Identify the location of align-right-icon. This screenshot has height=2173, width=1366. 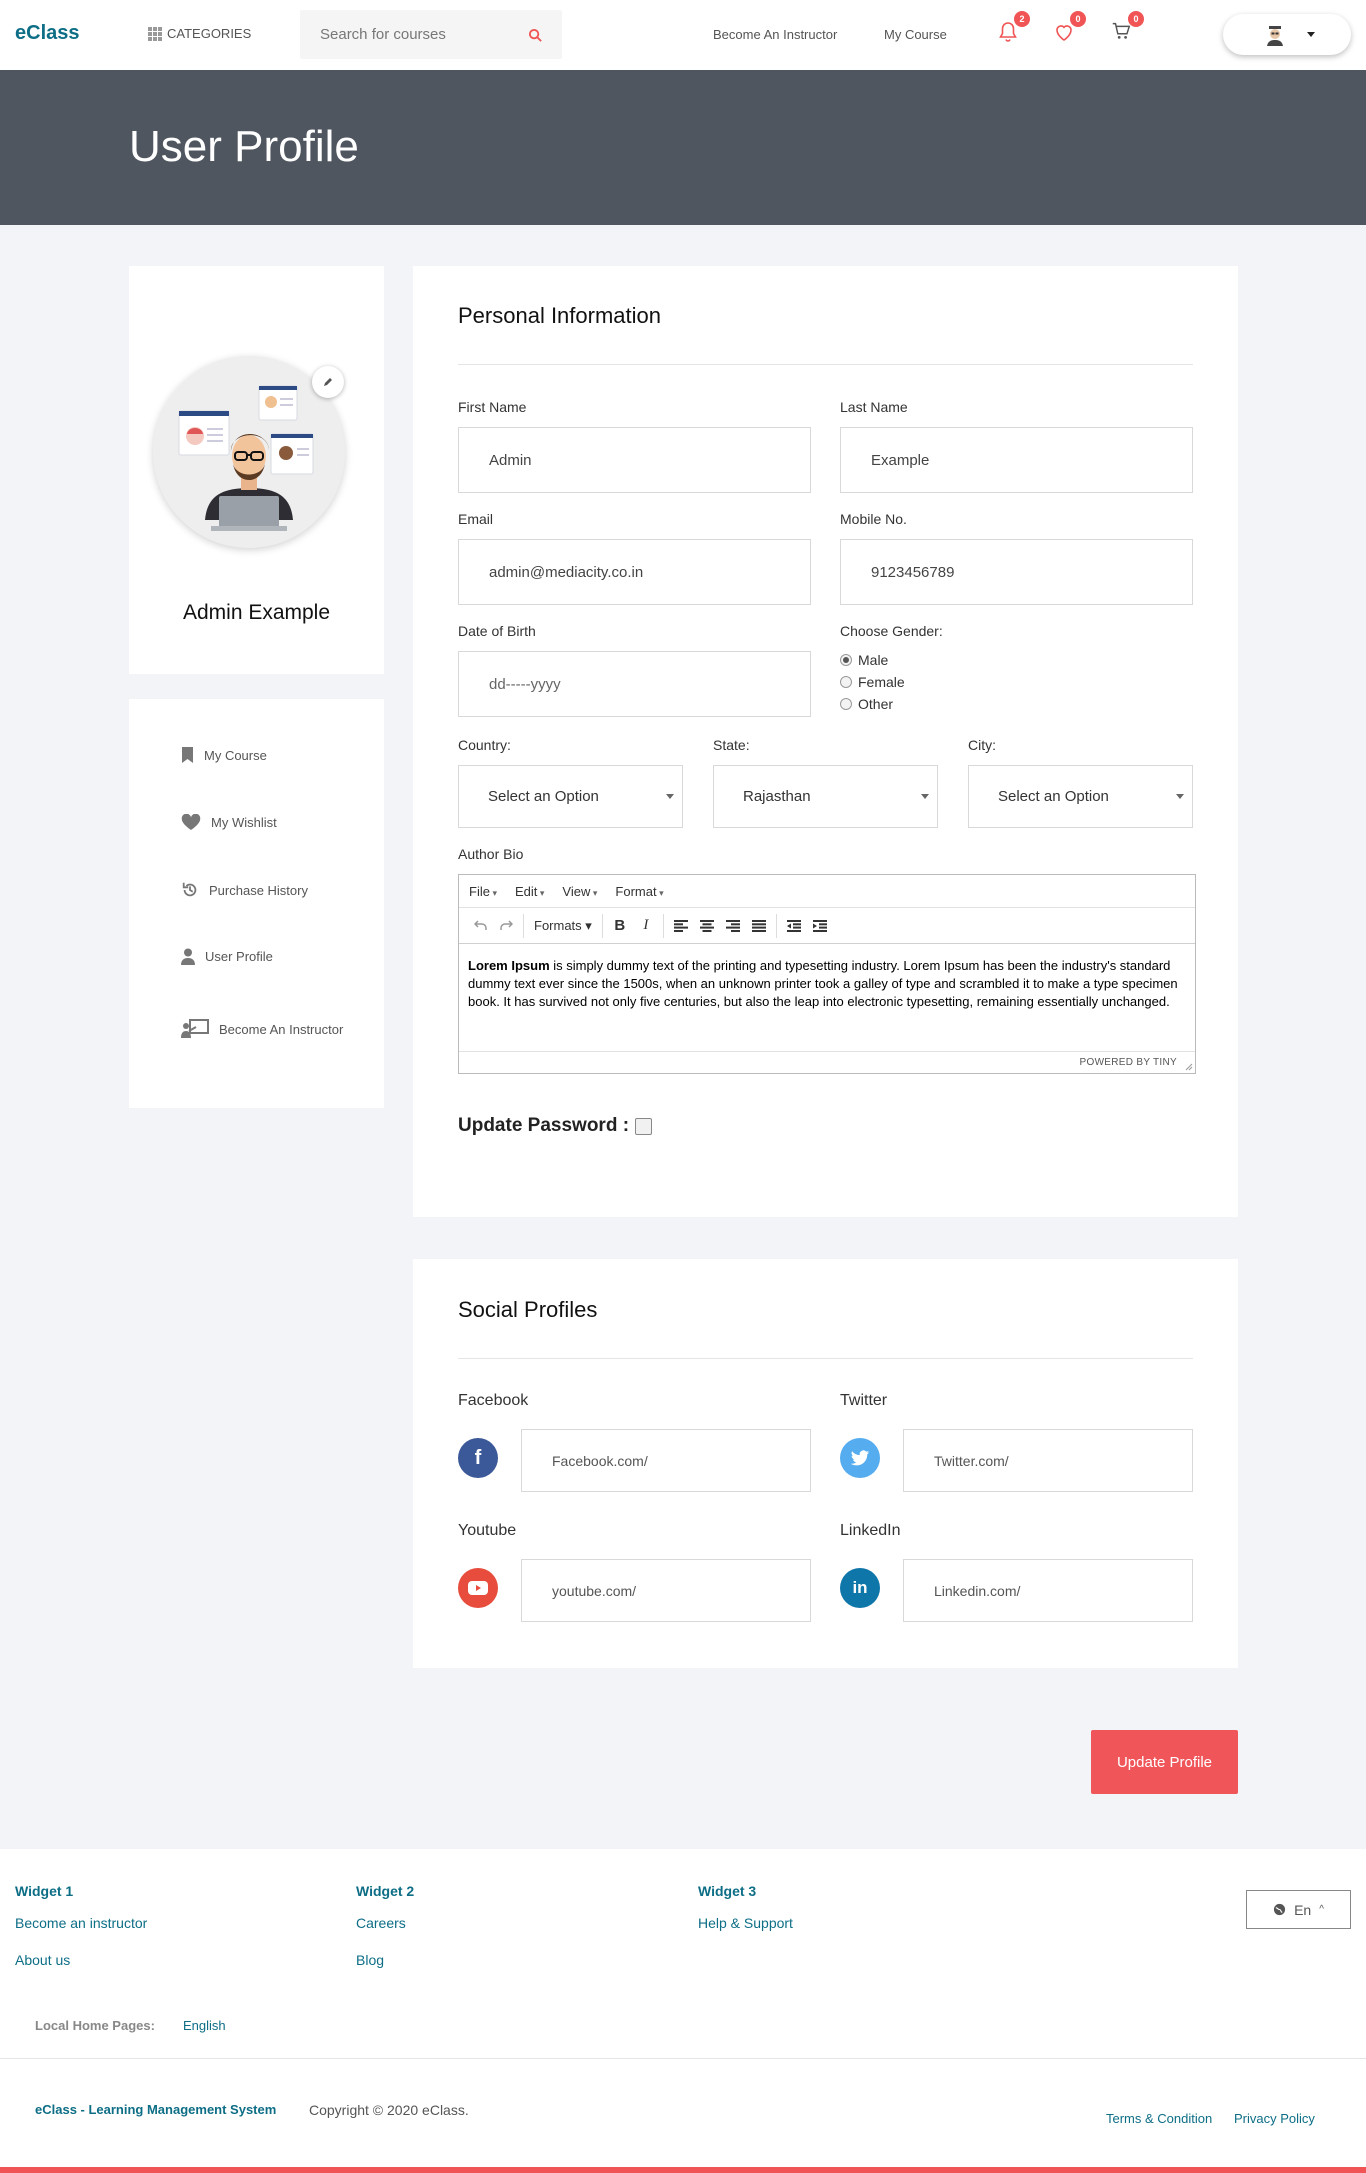
(733, 926).